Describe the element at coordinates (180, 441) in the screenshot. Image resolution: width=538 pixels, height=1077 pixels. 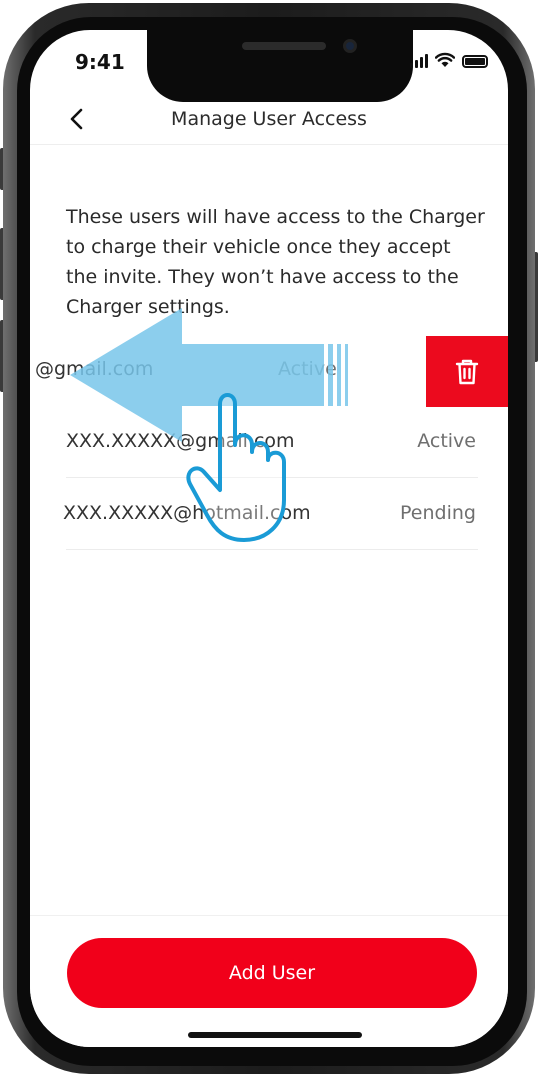
I see `user-email: XXX.XXXXX@gmail.com` at that location.